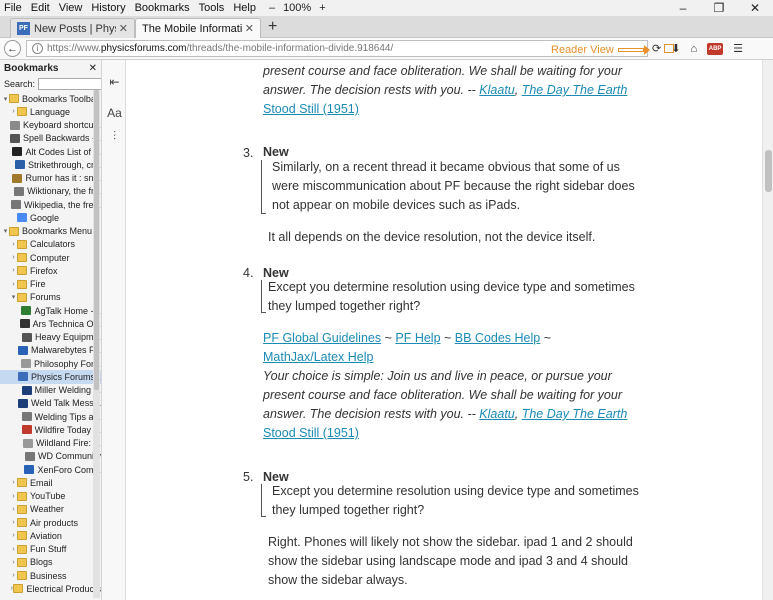 Image resolution: width=773 pixels, height=600 pixels. Describe the element at coordinates (50, 257) in the screenshot. I see `bookmark-folder: › Computer` at that location.